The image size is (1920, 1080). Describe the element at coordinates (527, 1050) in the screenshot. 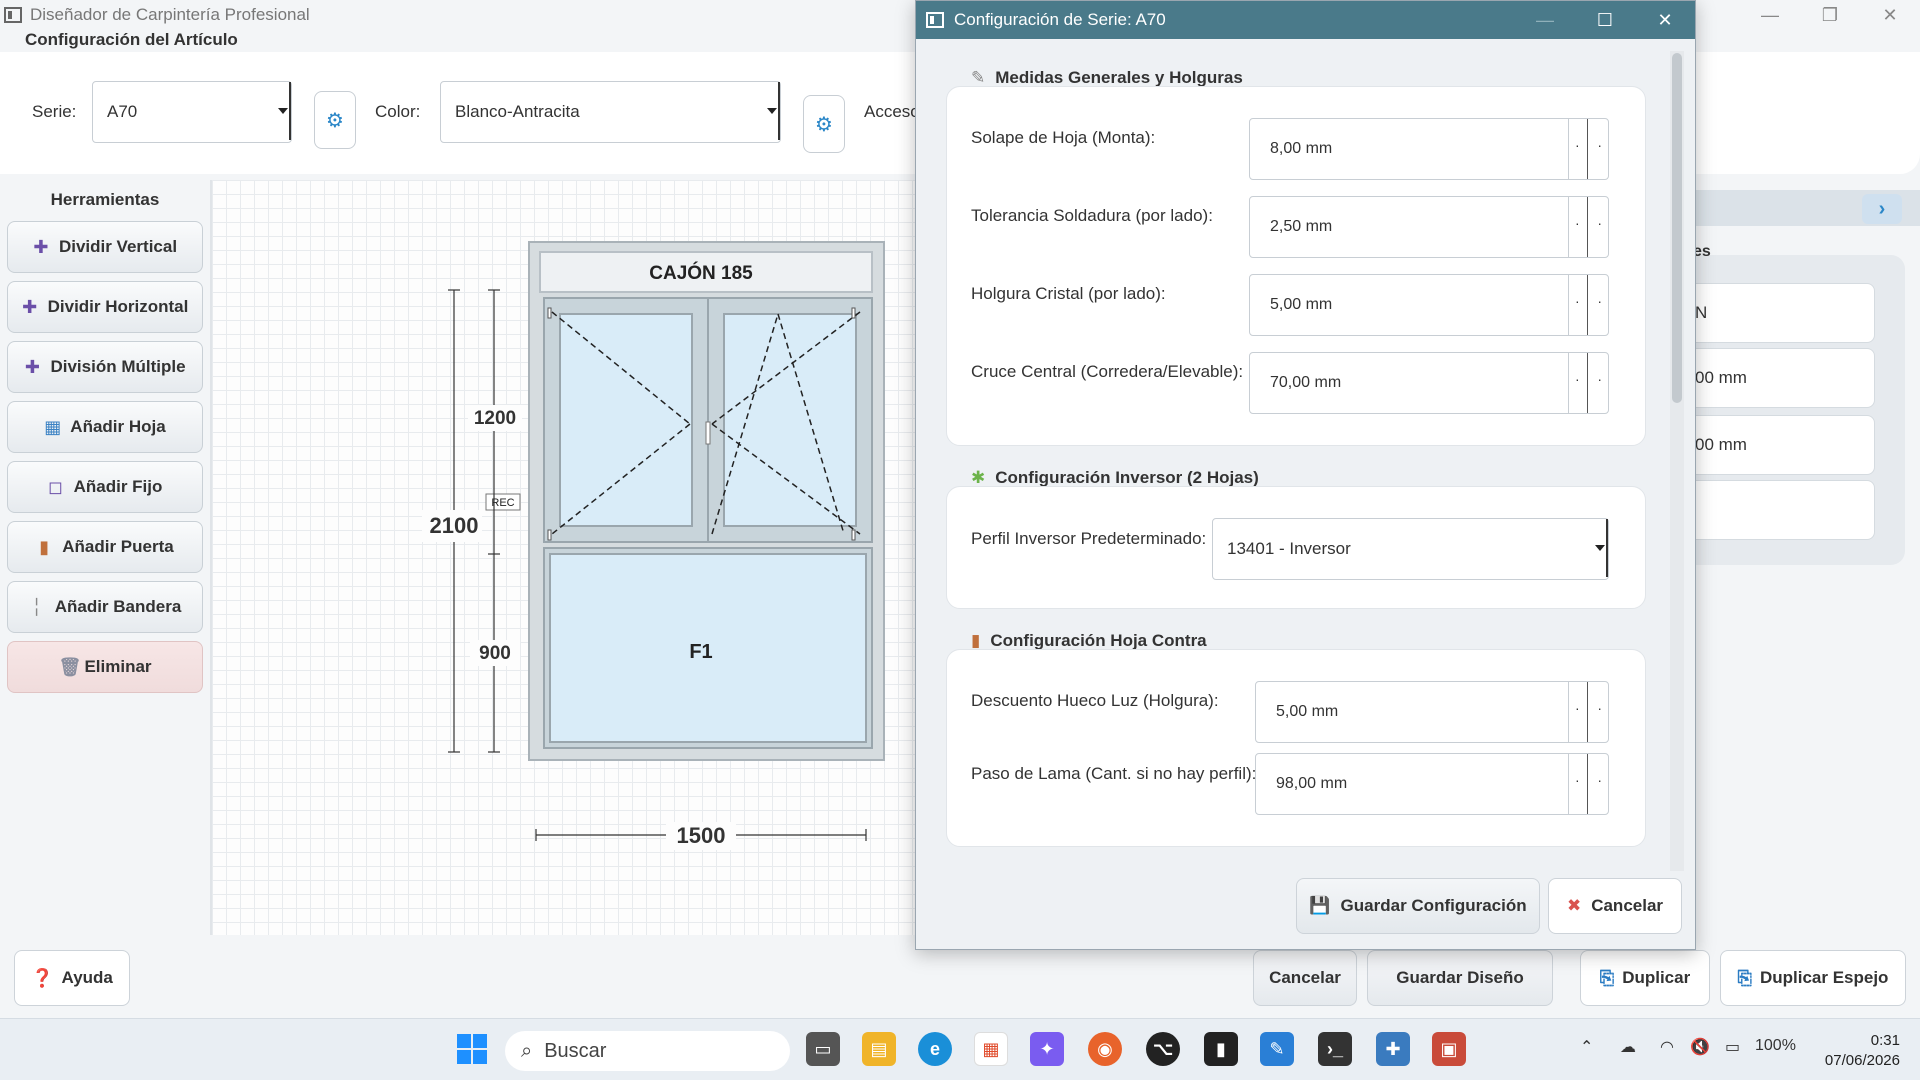

I see `search-icon: ⌕` at that location.